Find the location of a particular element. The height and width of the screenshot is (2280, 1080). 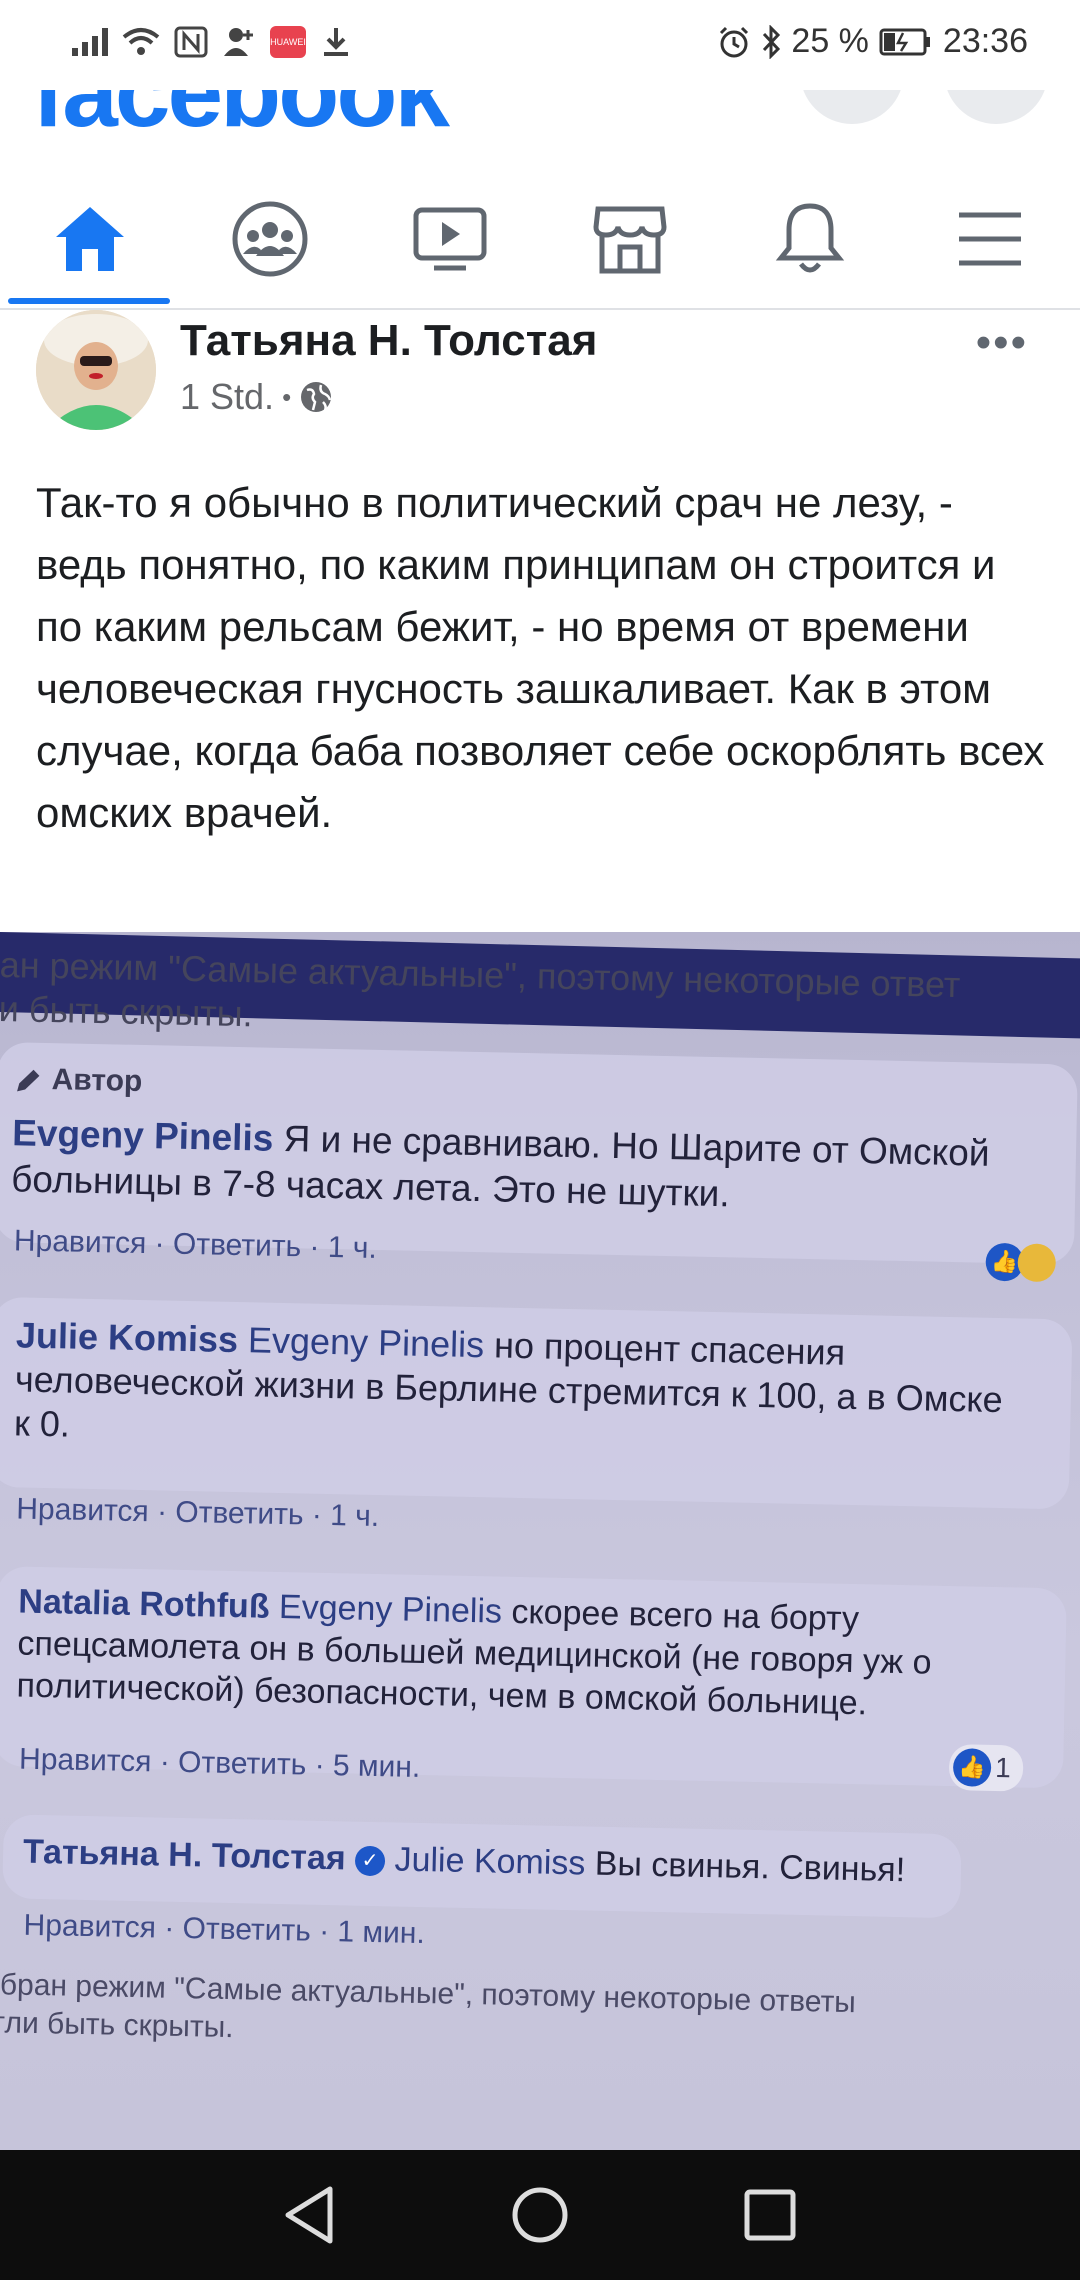

video-icon is located at coordinates (450, 239).